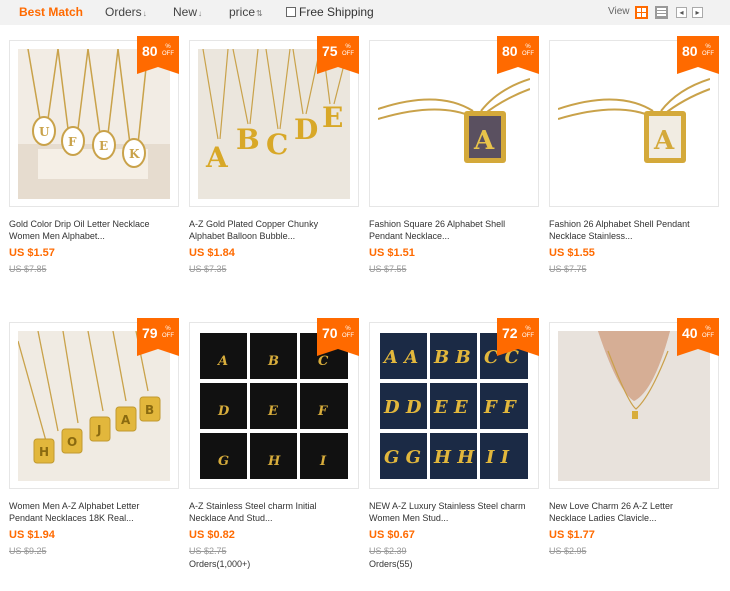 This screenshot has width=730, height=591. I want to click on sort-new: New↓, so click(187, 12).